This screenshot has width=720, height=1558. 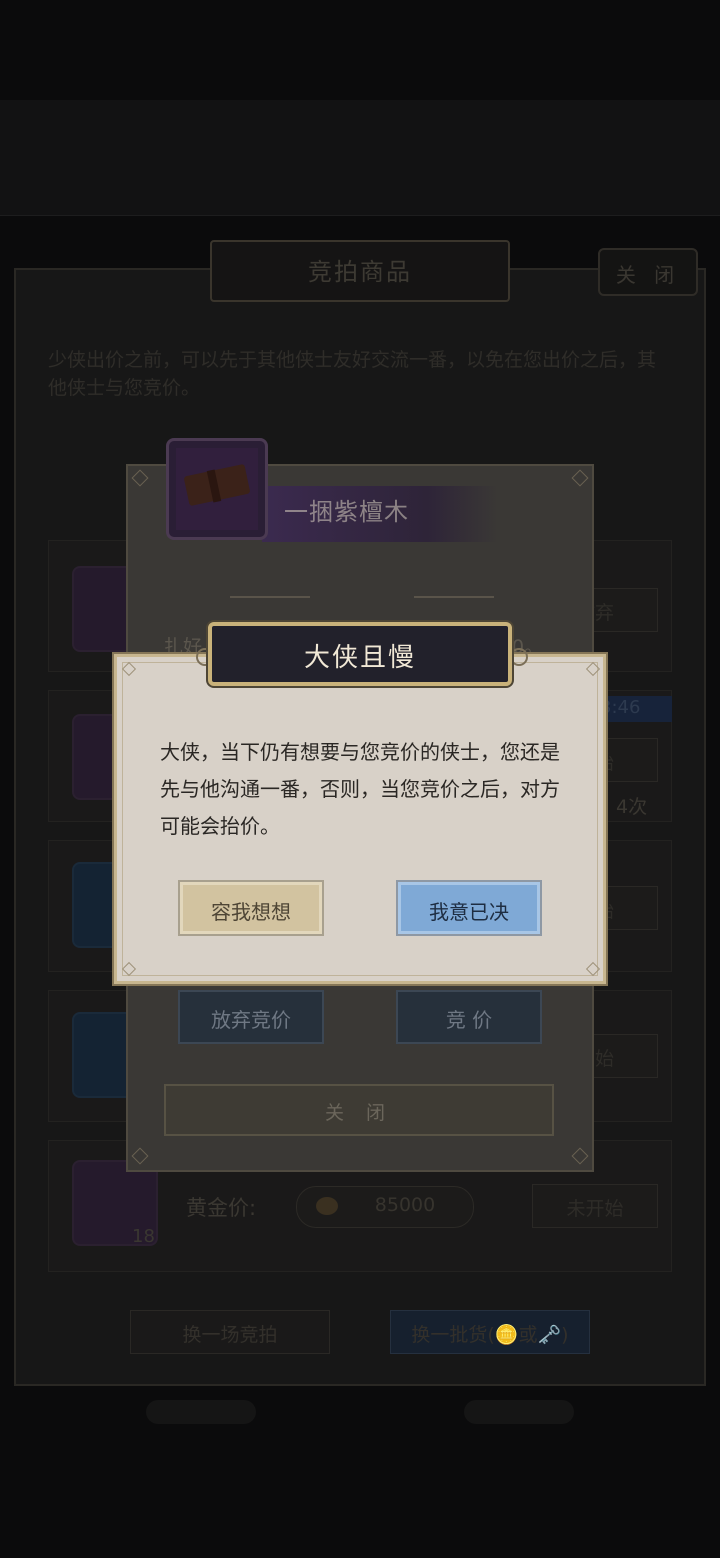 What do you see at coordinates (346, 512) in the screenshot?
I see `item-name: 一捆紫檀木` at bounding box center [346, 512].